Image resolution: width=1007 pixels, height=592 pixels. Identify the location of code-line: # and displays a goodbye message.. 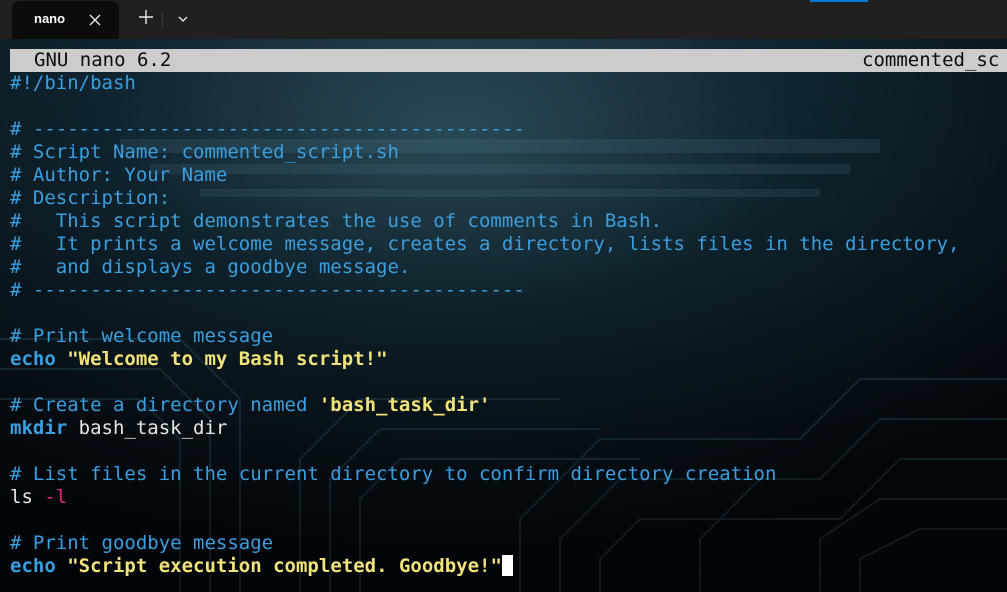
(508, 267).